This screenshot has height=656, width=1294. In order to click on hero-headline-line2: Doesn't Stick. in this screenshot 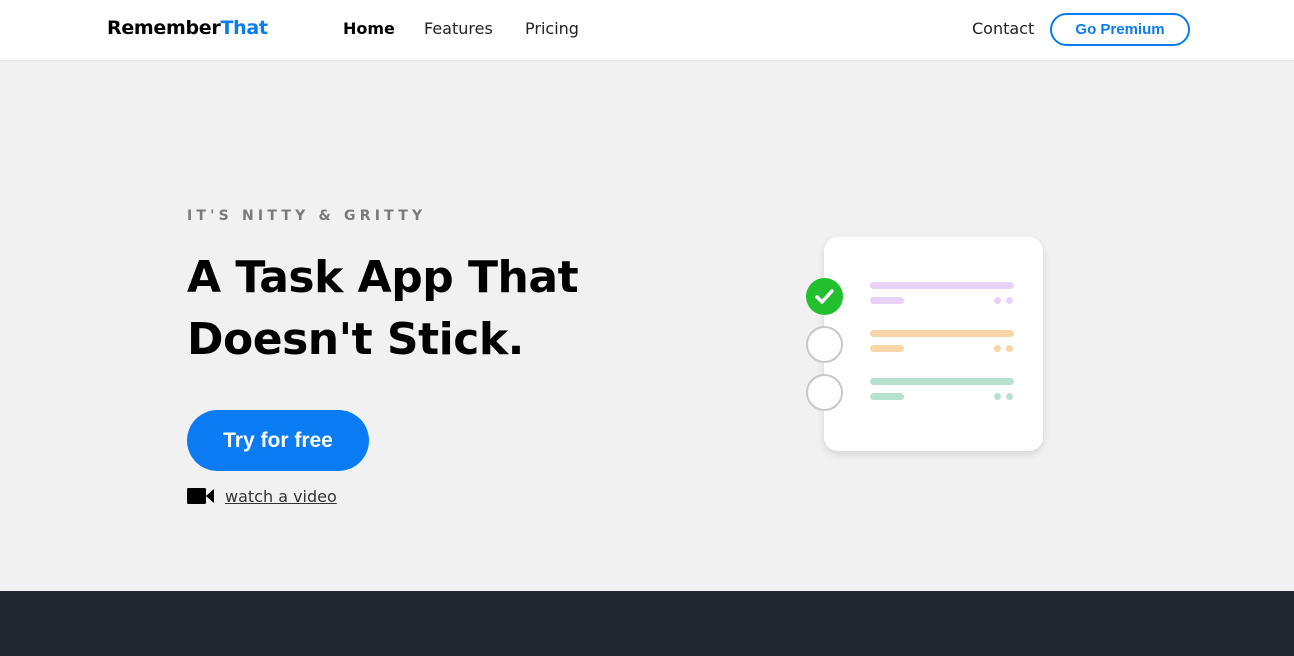, I will do `click(355, 339)`.